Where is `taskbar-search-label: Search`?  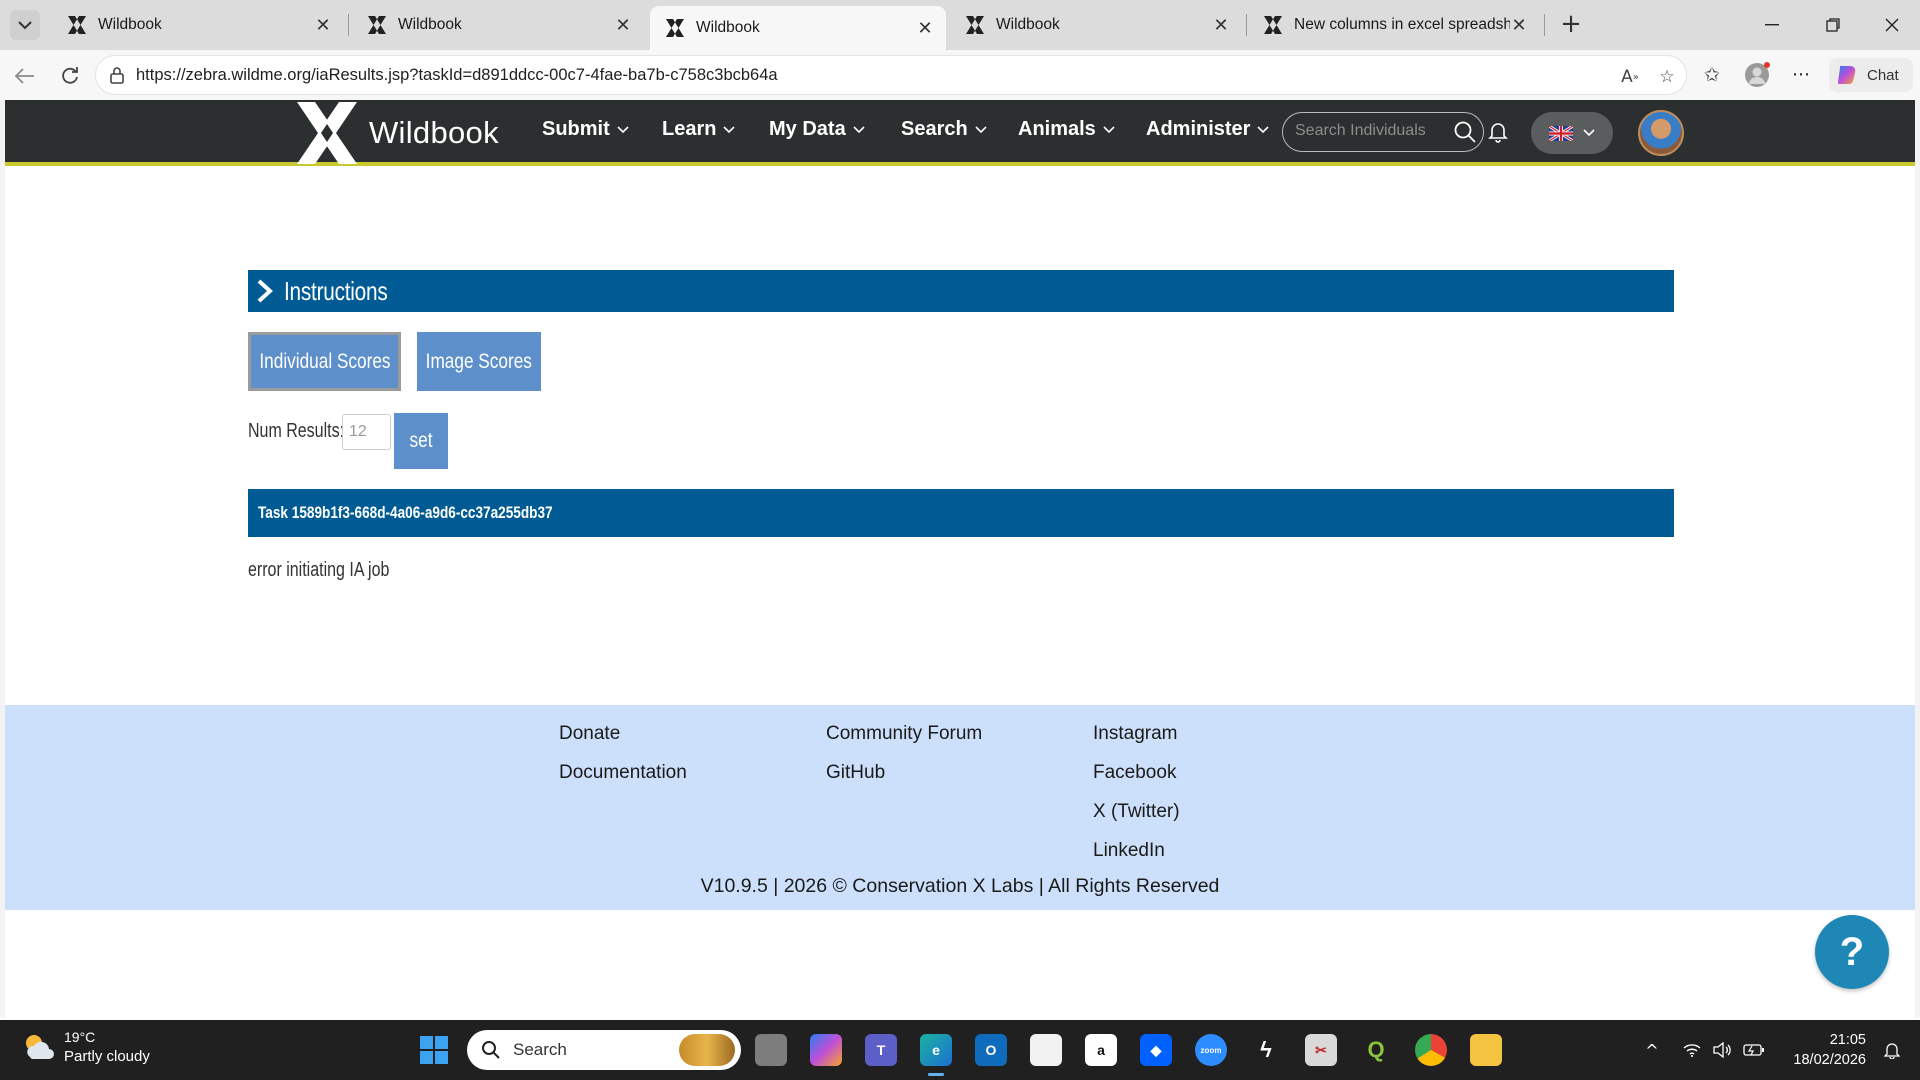 taskbar-search-label: Search is located at coordinates (540, 1049).